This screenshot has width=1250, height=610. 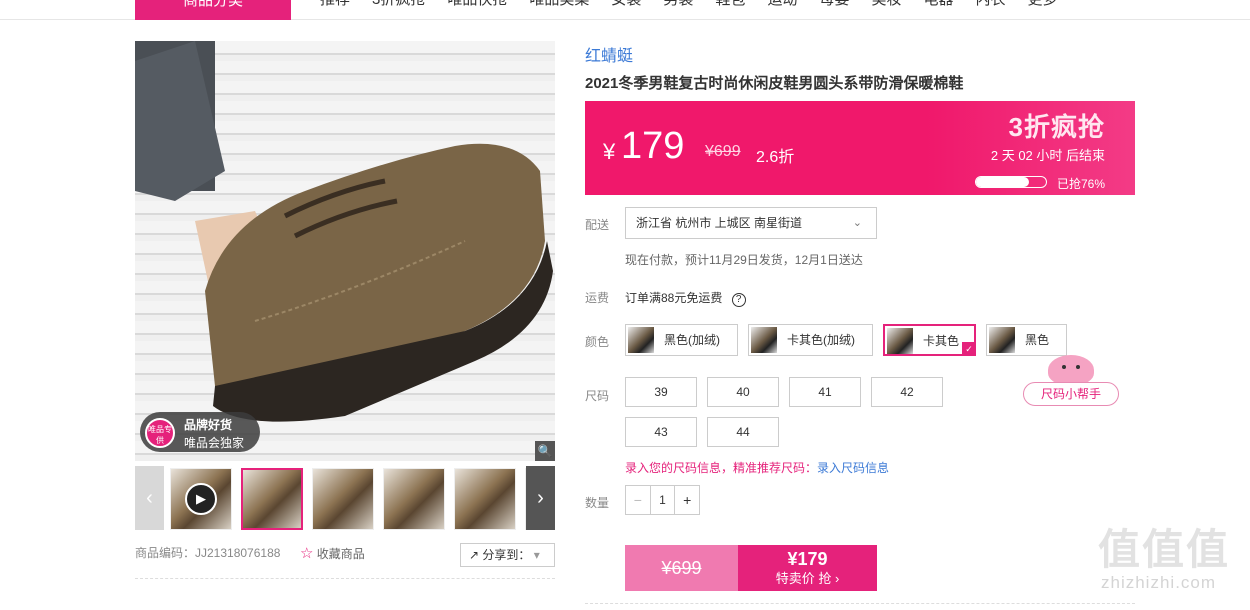 I want to click on sold-progress-fill, so click(x=1003, y=182).